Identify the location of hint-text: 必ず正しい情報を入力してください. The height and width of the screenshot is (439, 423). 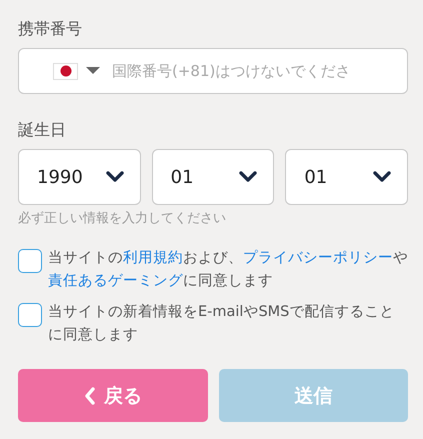
(122, 218).